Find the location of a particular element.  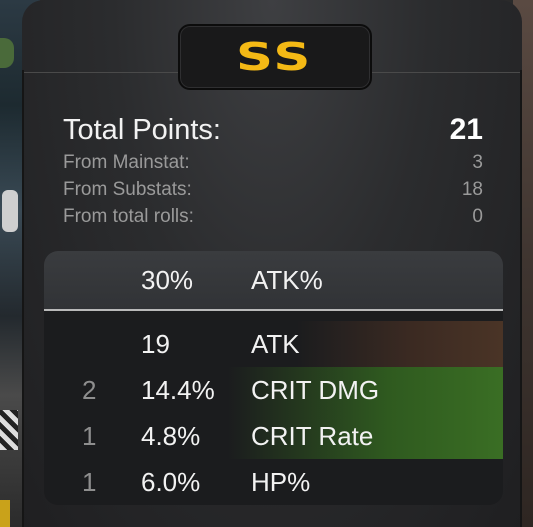

total-points-value: 21 is located at coordinates (466, 129).